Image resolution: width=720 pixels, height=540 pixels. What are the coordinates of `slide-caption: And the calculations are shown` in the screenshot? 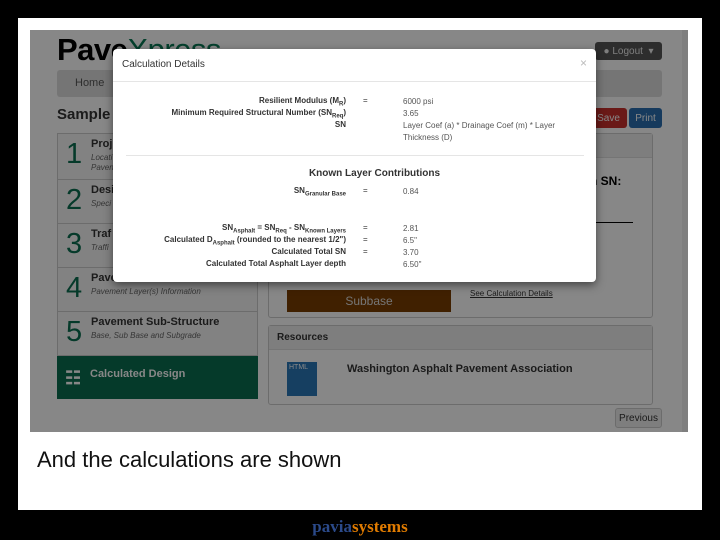 It's located at (189, 459).